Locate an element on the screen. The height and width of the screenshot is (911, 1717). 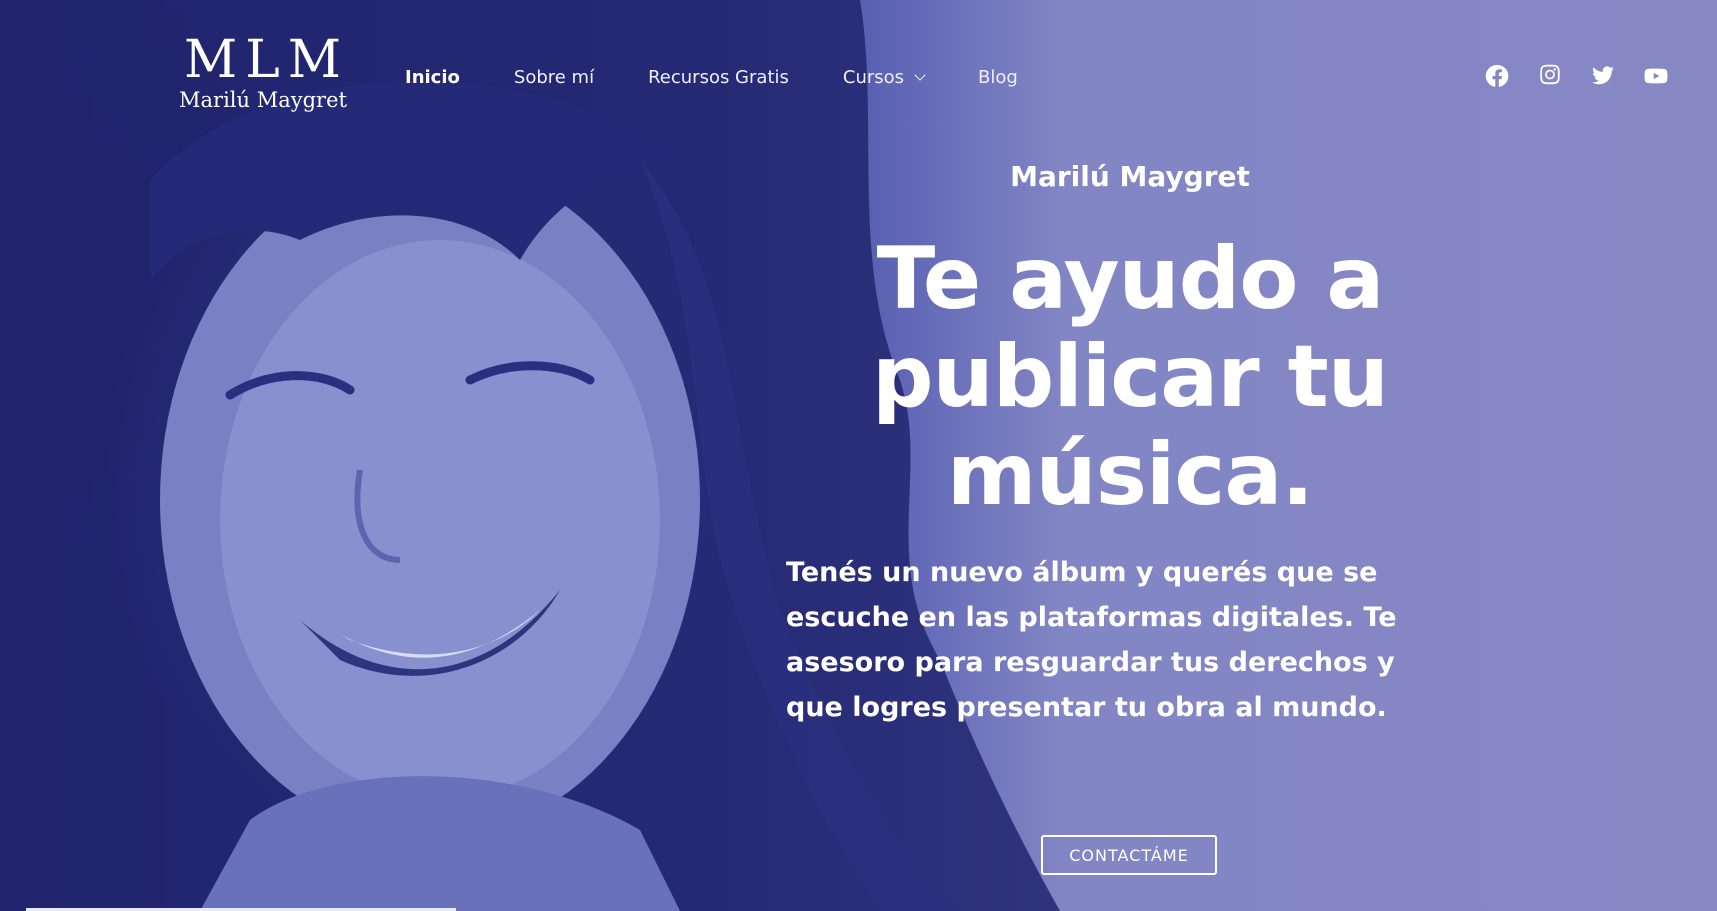
headline-line-2: publicar tu is located at coordinates (1130, 377).